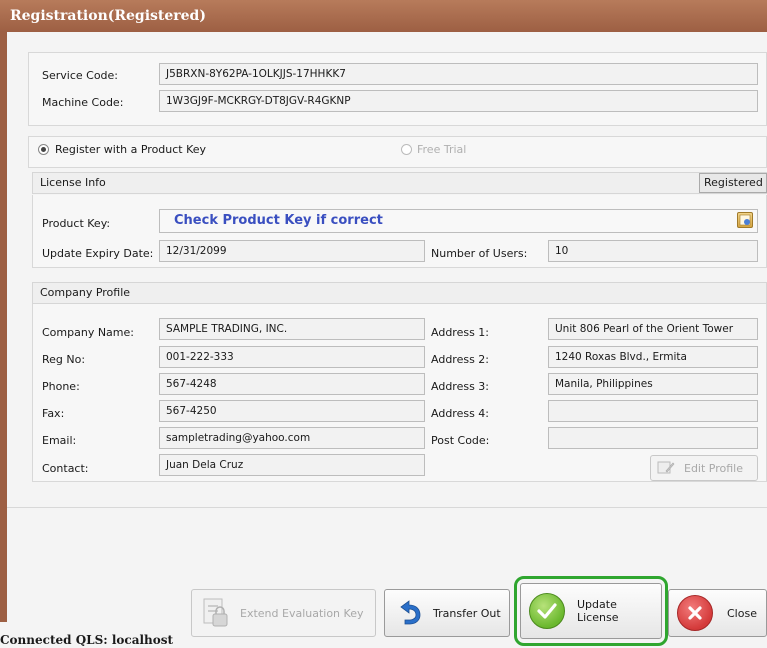 Image resolution: width=767 pixels, height=648 pixels. I want to click on email-field: sampletrading@yahoo.com, so click(292, 438).